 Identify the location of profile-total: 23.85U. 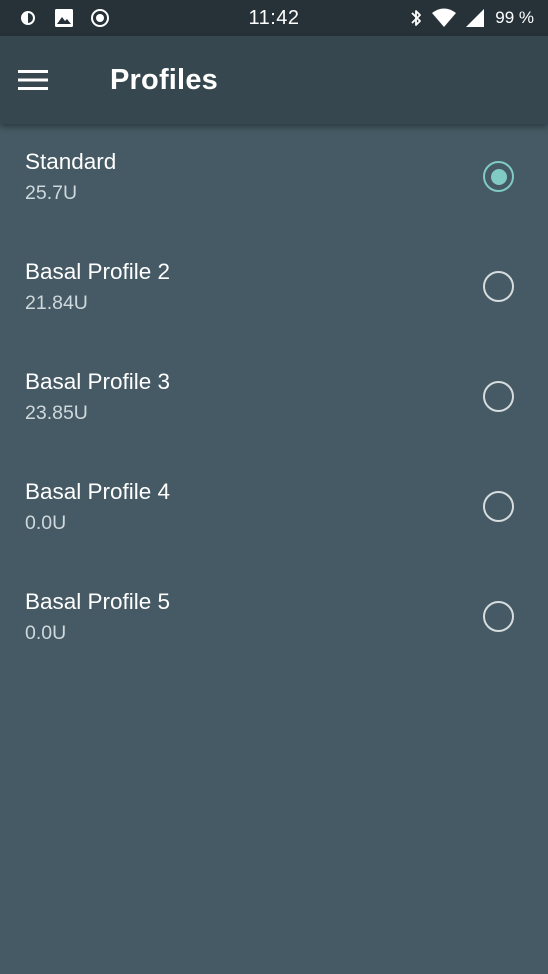
(56, 413).